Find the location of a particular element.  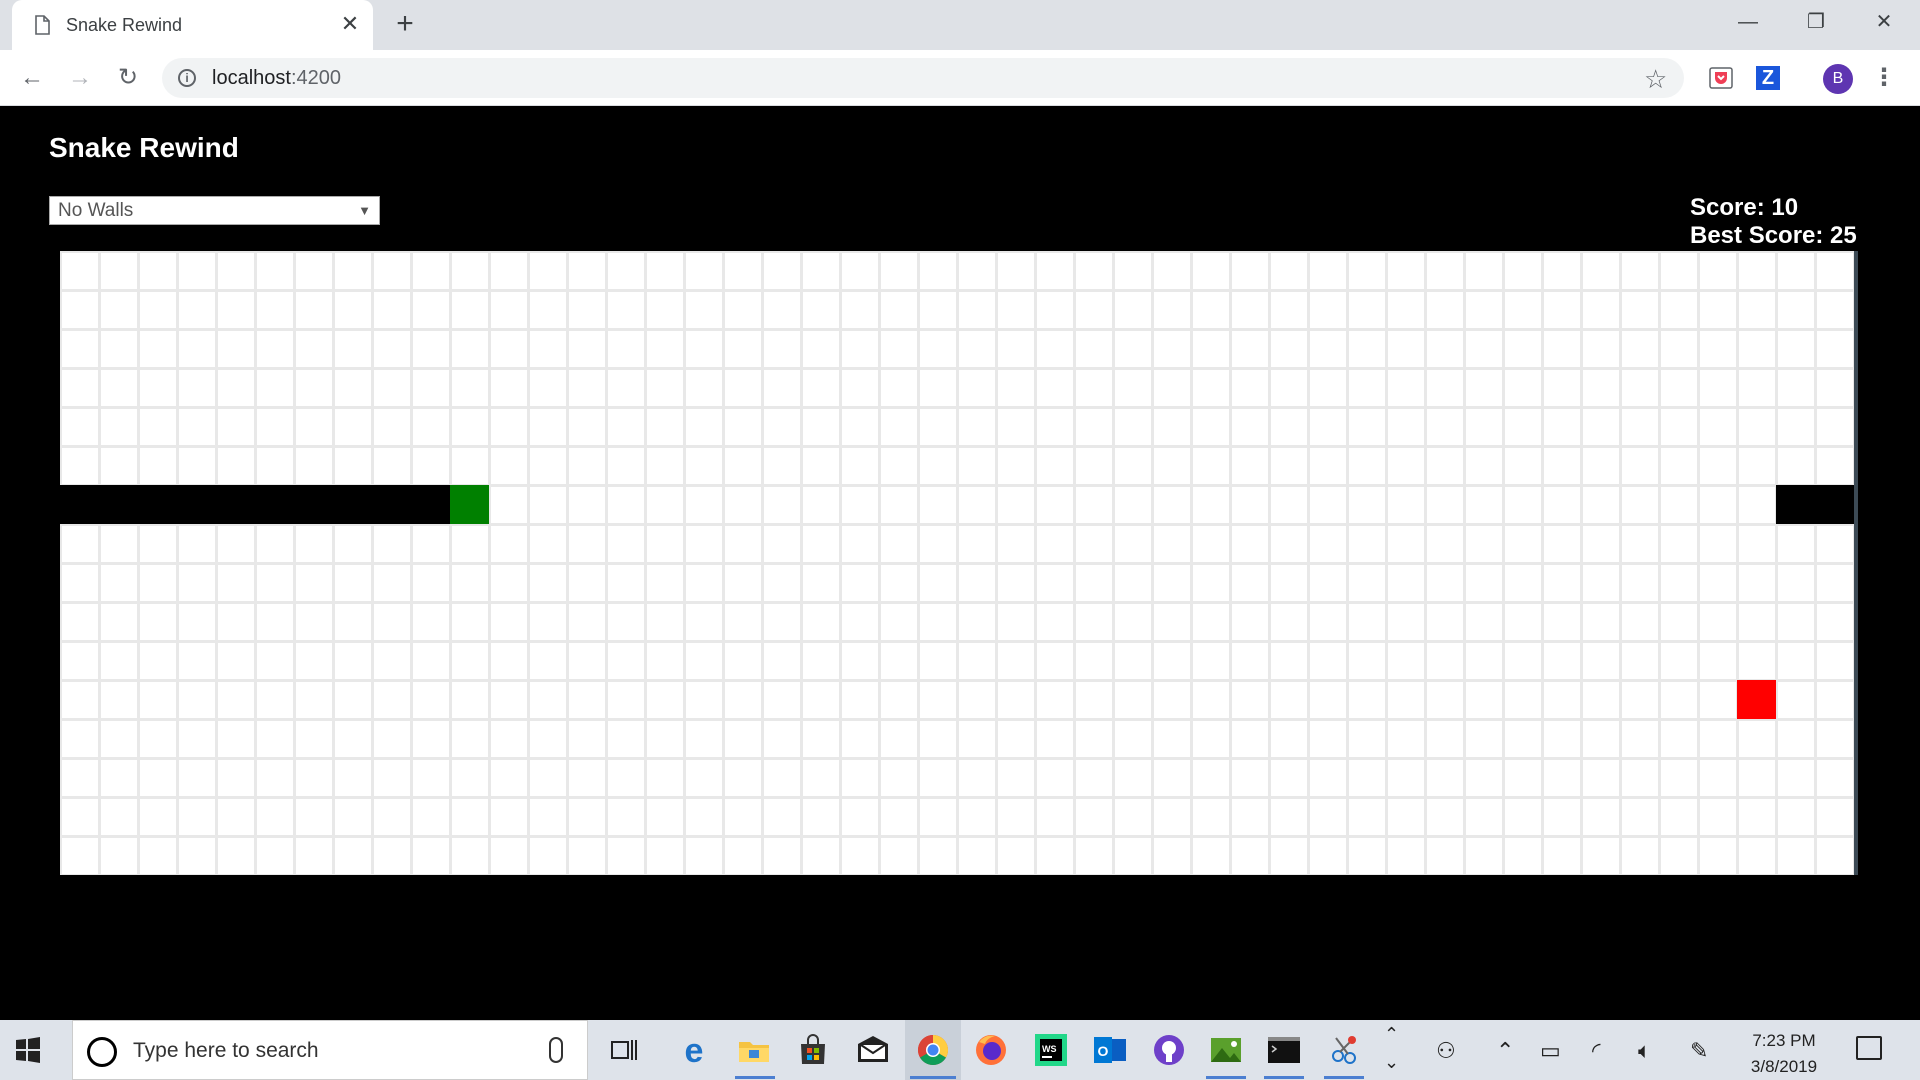

scroll-up-icon: ⌃ is located at coordinates (1391, 1034).